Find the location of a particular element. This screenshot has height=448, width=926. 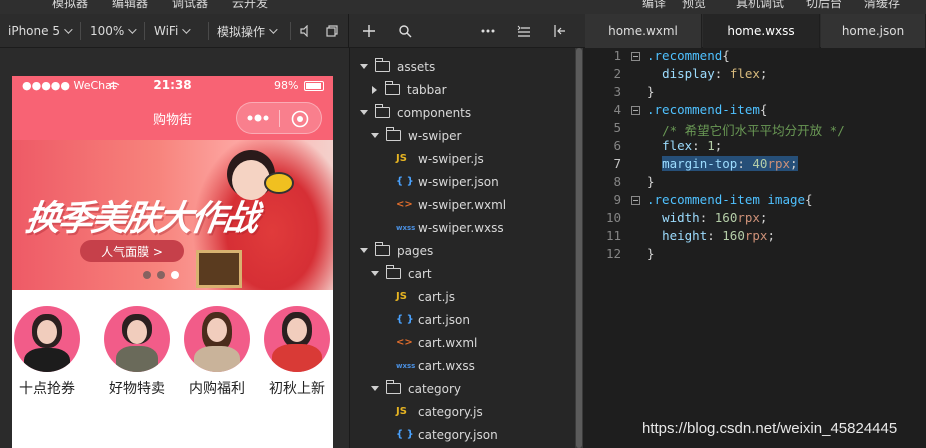

code-line: display: flex; is located at coordinates (707, 73).